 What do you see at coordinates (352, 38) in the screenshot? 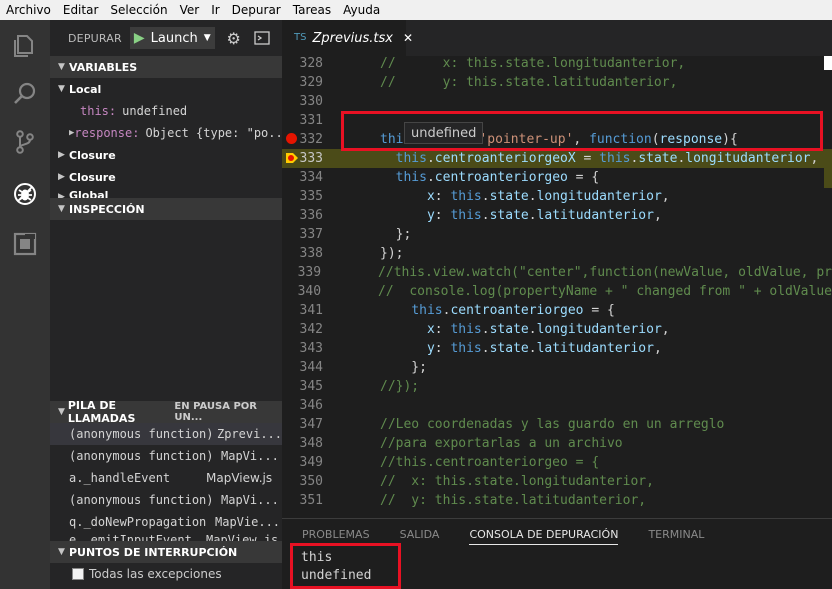
I see `tab-title: Zprevius.tsx` at bounding box center [352, 38].